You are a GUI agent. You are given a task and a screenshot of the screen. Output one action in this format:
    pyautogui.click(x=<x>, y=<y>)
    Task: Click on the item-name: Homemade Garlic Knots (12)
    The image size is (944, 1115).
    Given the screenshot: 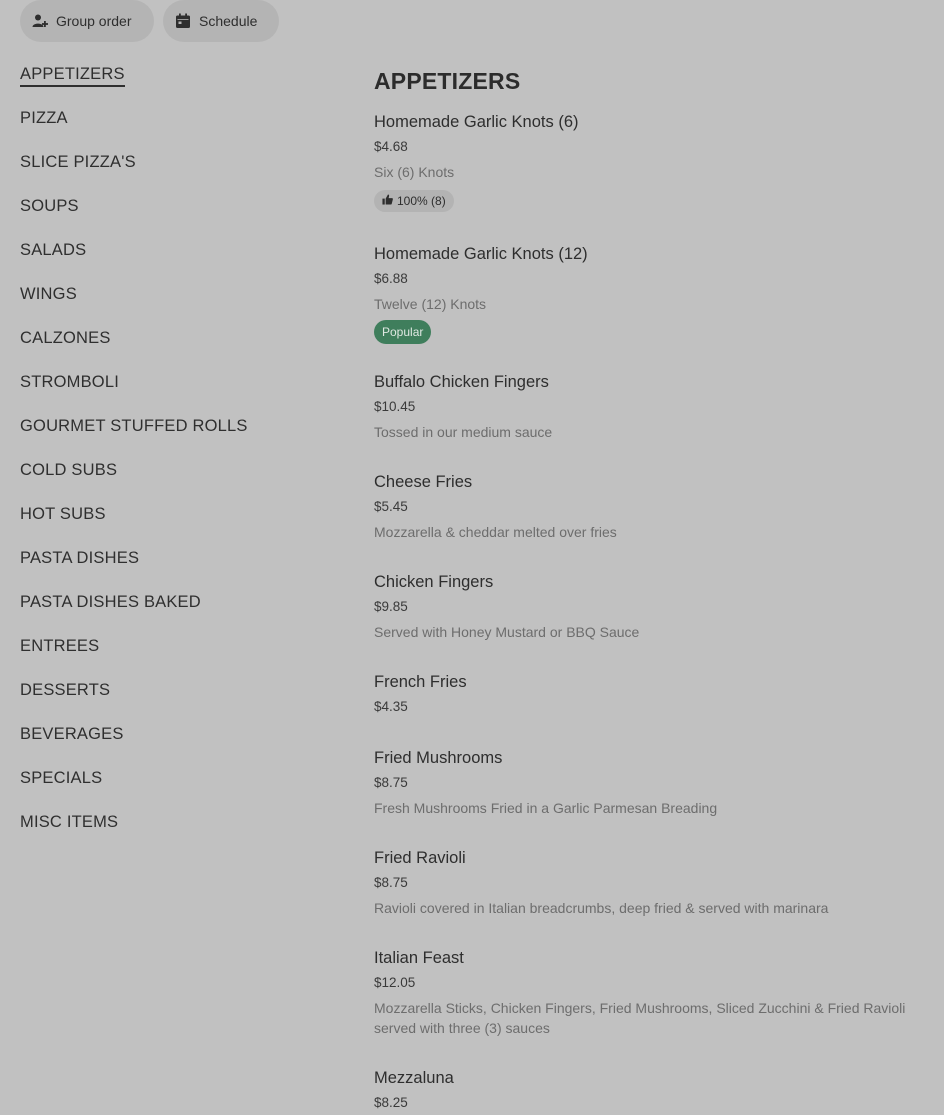 What is the action you would take?
    pyautogui.click(x=481, y=254)
    